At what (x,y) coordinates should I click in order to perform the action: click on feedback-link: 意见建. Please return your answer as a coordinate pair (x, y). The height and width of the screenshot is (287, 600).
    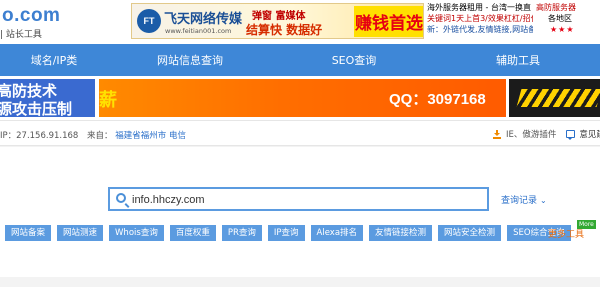
    Looking at the image, I should click on (589, 134).